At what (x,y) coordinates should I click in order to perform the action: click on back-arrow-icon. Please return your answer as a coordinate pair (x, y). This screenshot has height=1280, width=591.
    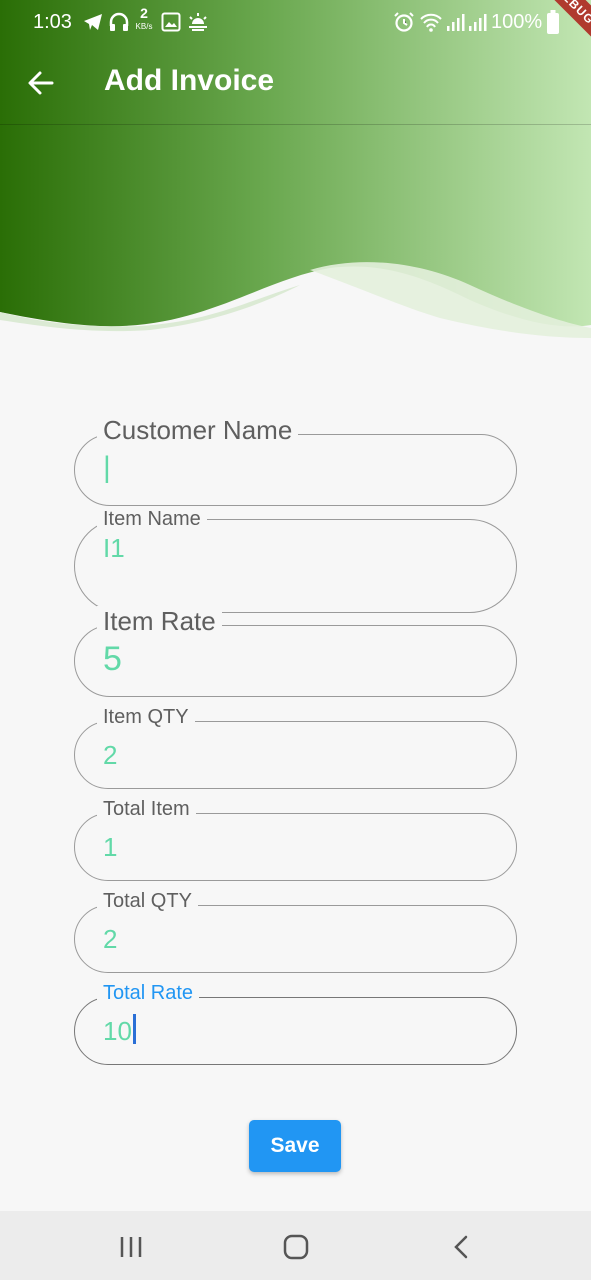
    Looking at the image, I should click on (41, 83).